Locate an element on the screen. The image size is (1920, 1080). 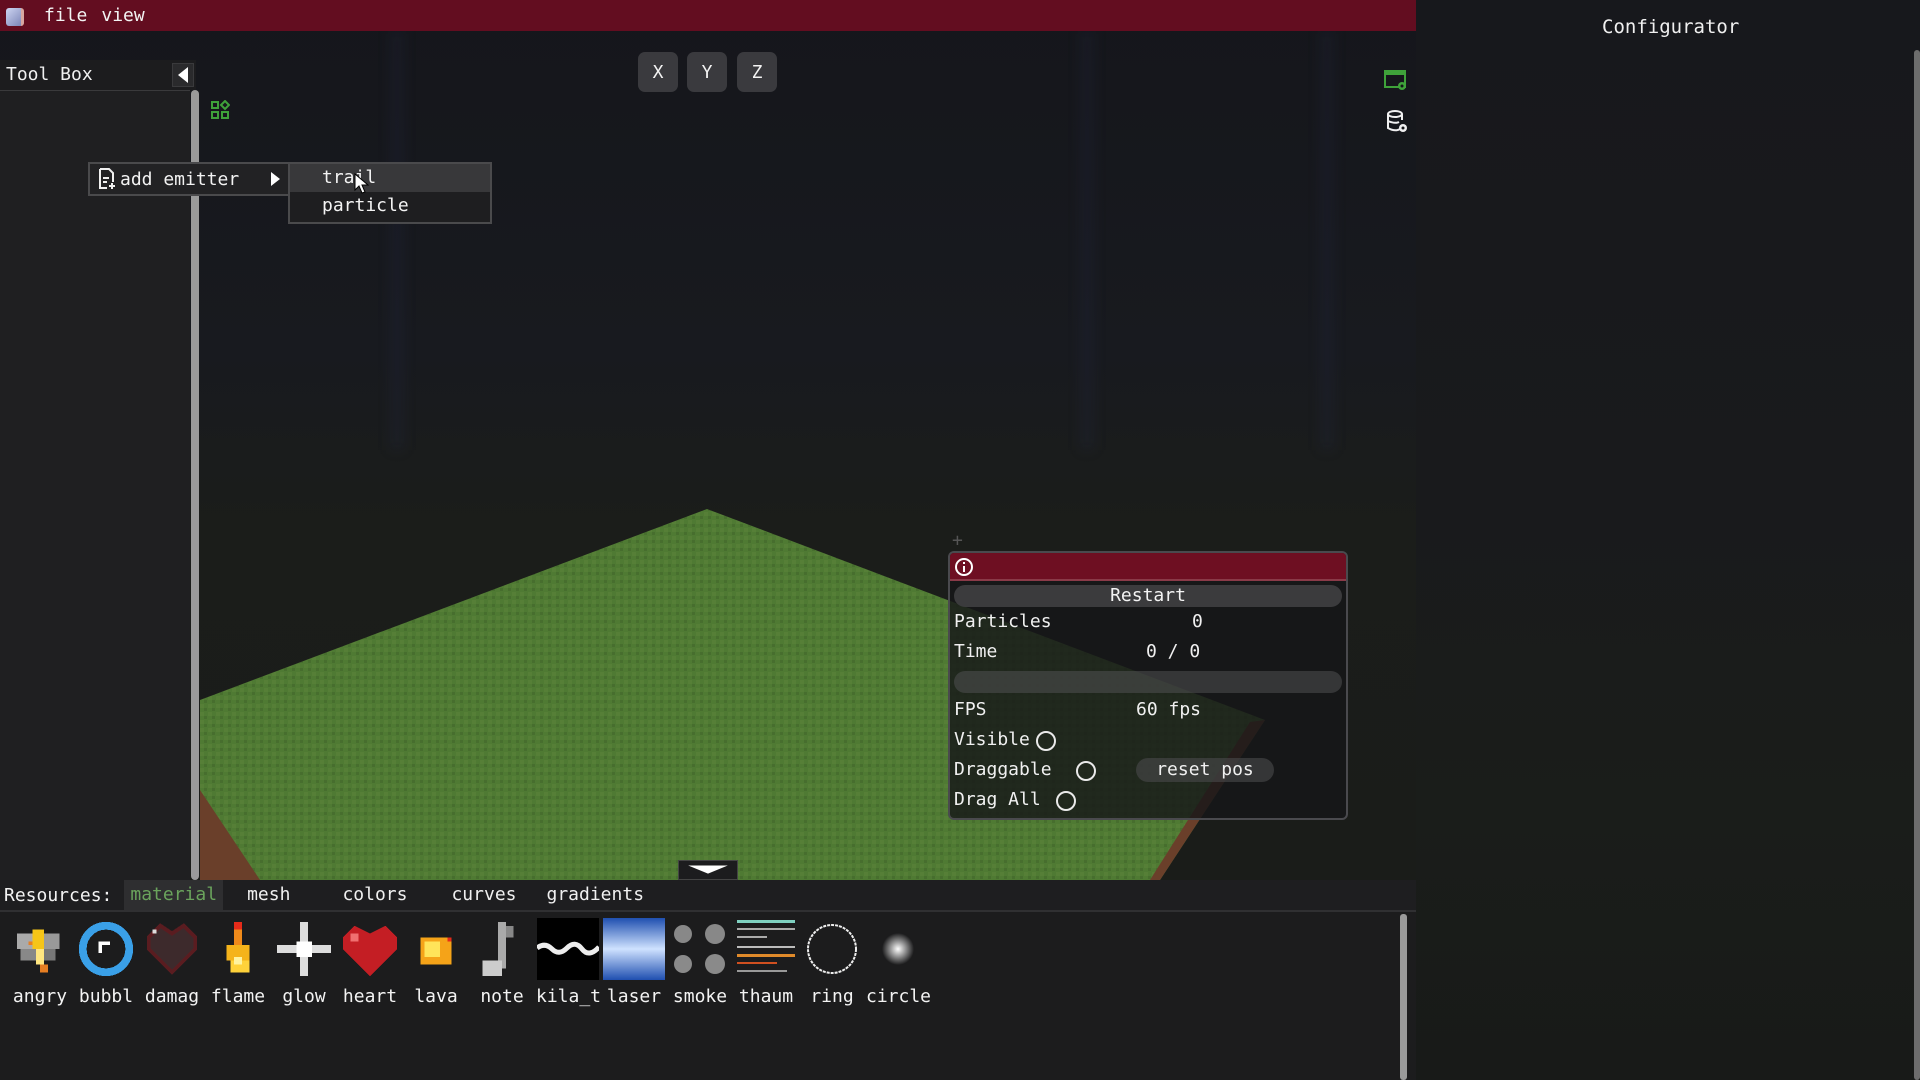
stats-panel-header is located at coordinates (1148, 567).